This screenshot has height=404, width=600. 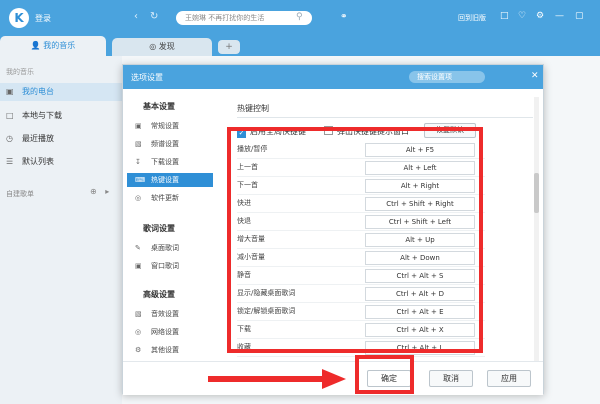 I want to click on network-icon: ◎, so click(x=138, y=332).